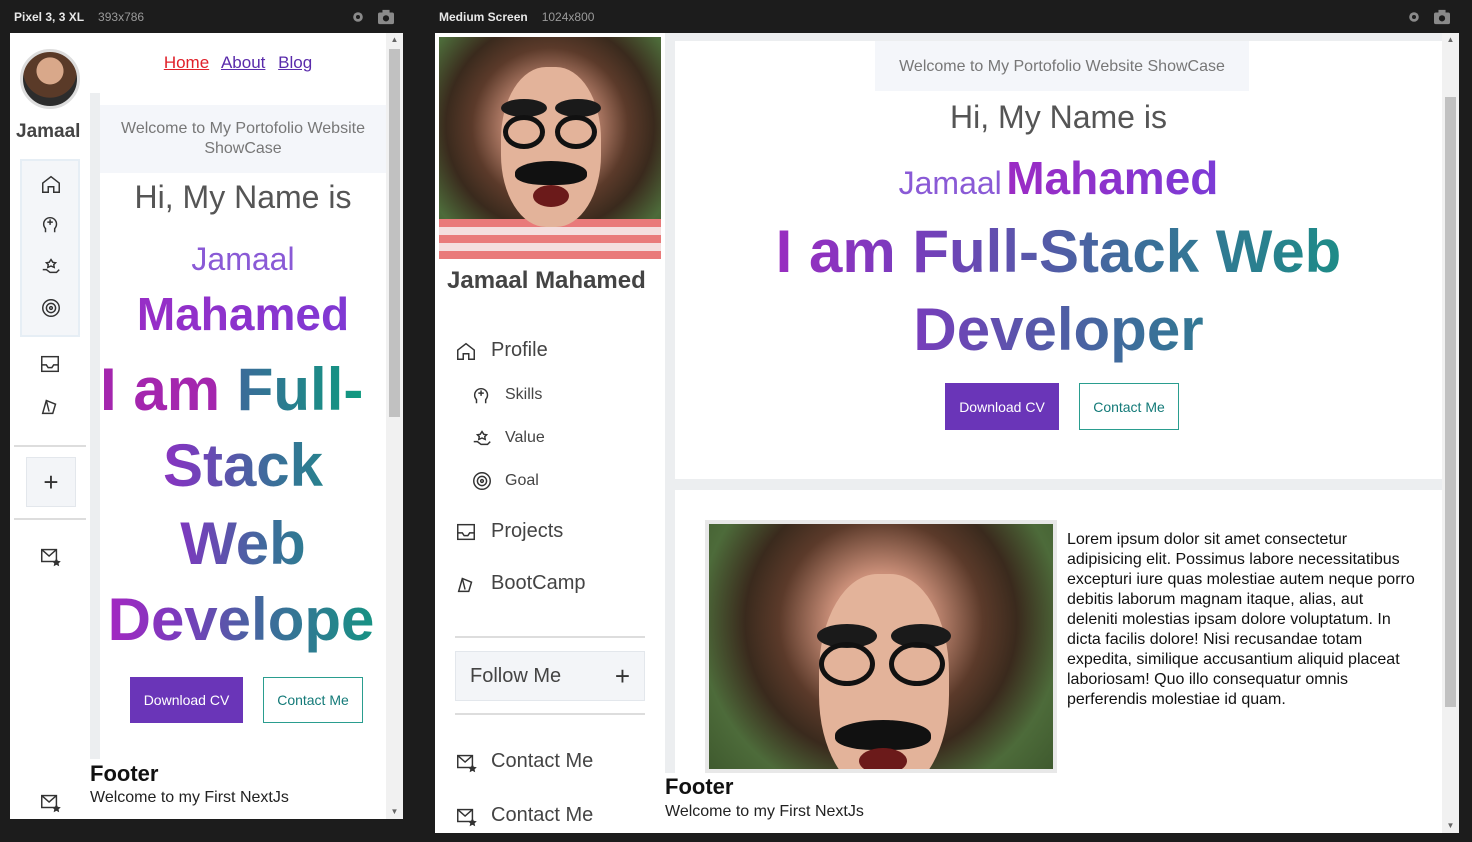 The height and width of the screenshot is (842, 1472). I want to click on menu-item-goal: Goal, so click(505, 481).